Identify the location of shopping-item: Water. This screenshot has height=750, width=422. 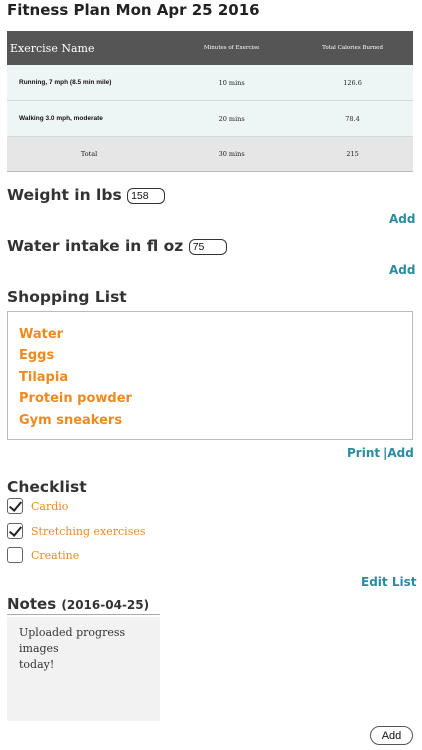
(41, 334).